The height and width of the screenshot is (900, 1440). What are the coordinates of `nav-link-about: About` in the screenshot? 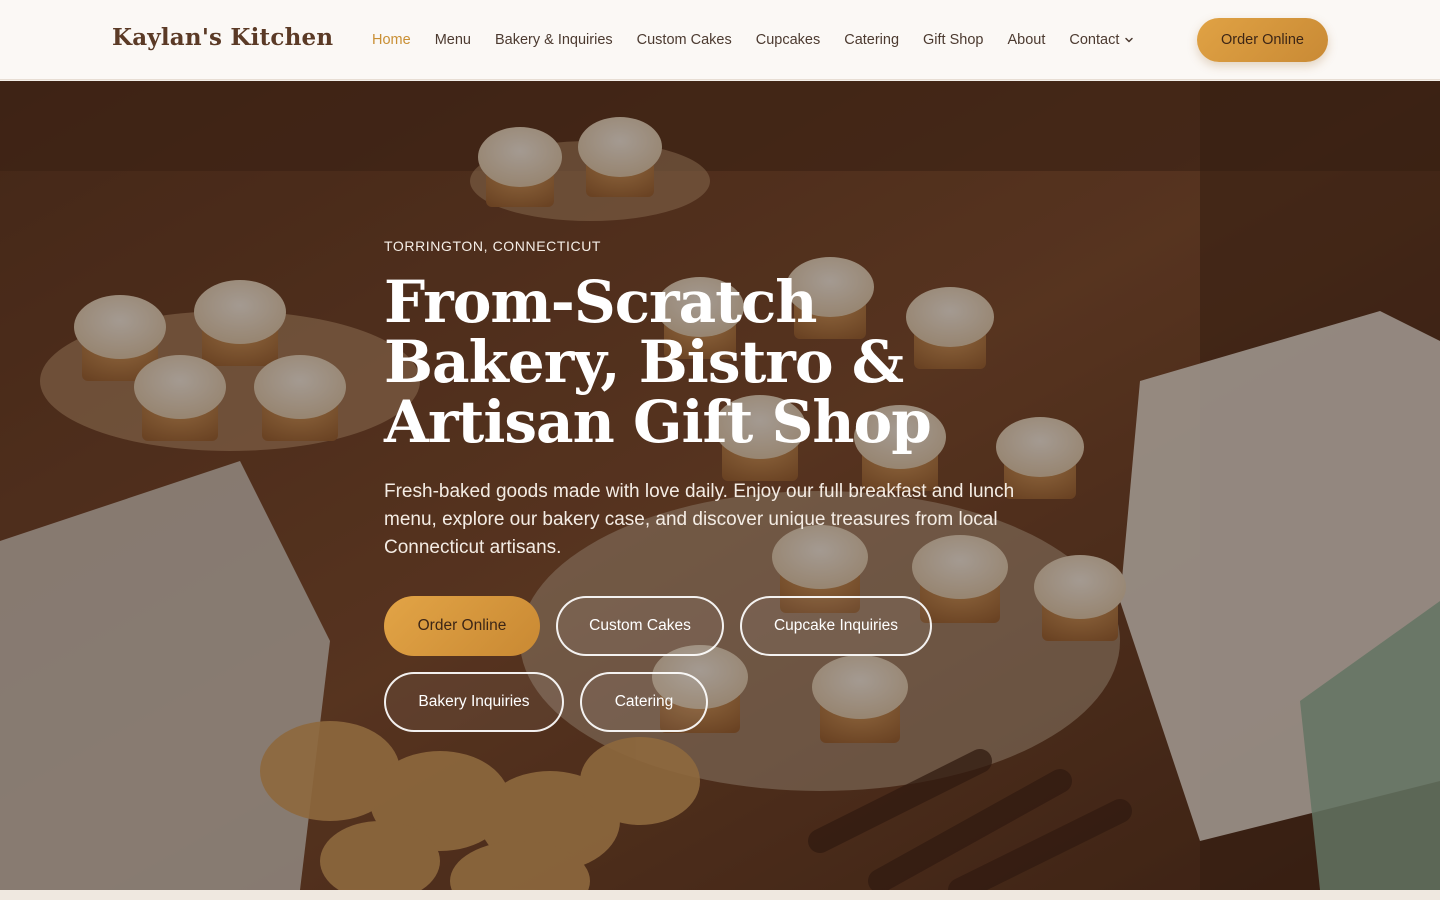 It's located at (1026, 40).